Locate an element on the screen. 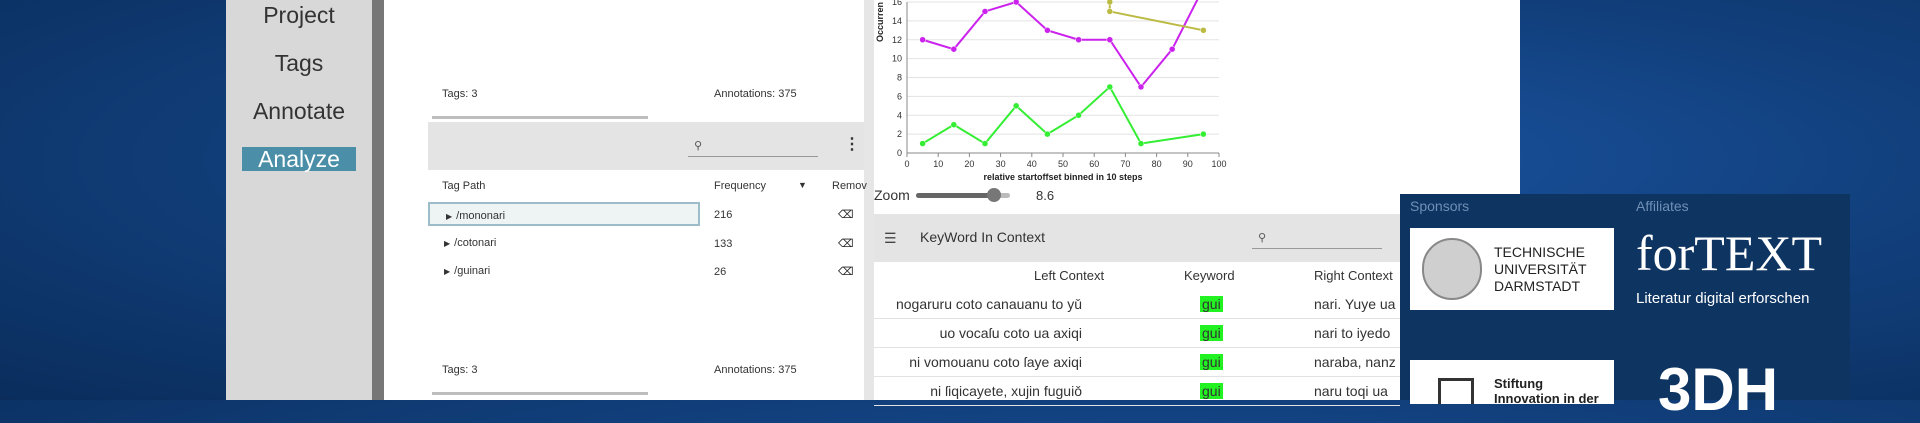  header-remove: Remov is located at coordinates (849, 186).